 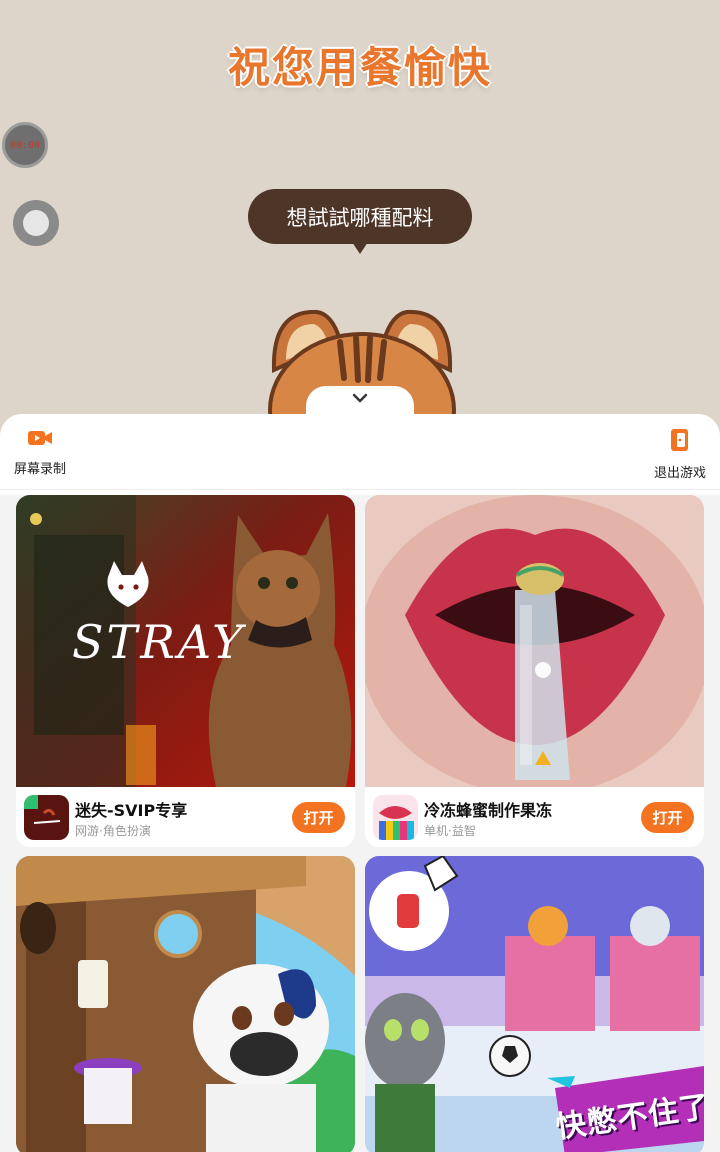 I want to click on floating-ball-dot, so click(x=36, y=223).